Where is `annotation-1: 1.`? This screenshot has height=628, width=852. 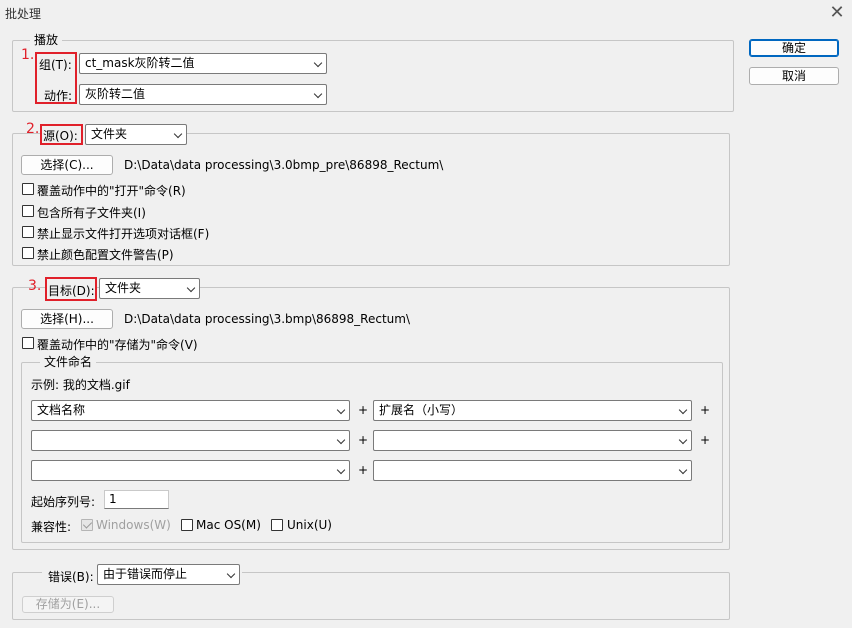 annotation-1: 1. is located at coordinates (28, 55).